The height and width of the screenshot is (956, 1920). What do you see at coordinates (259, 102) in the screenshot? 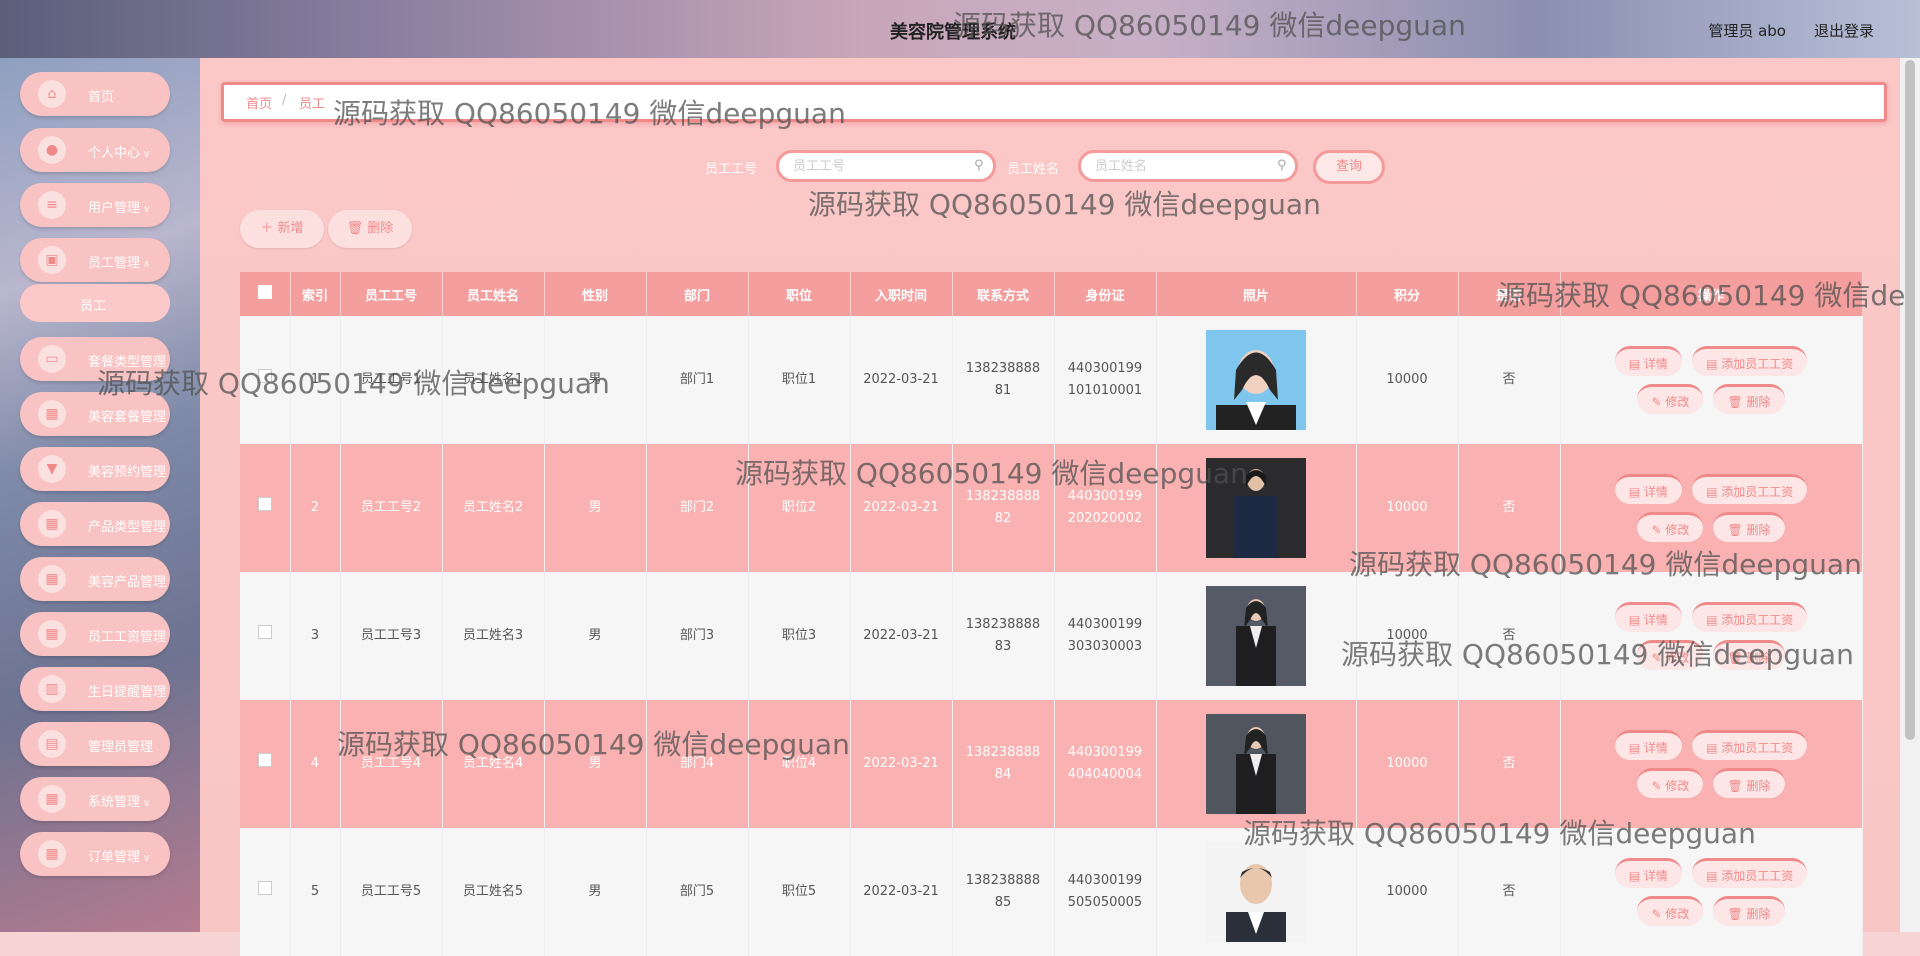
I see `breadcrumb-home: 首页` at bounding box center [259, 102].